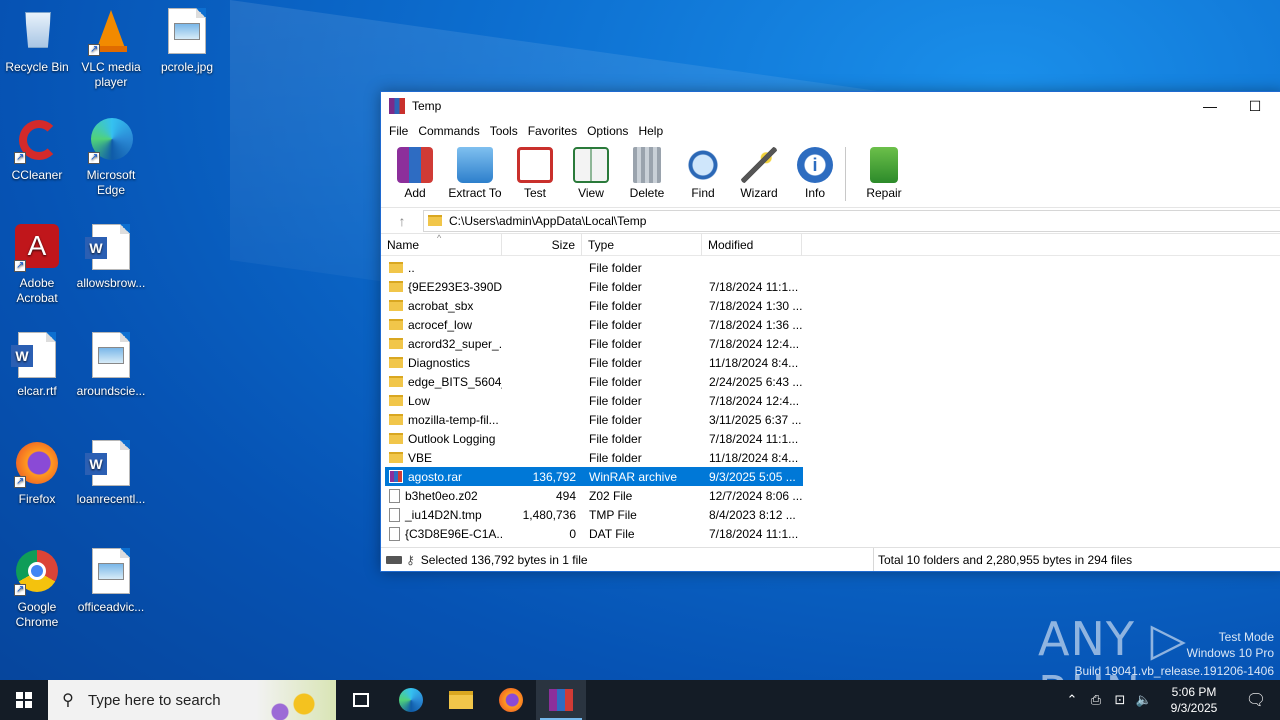 The width and height of the screenshot is (1280, 720). I want to click on cell-type: TMP File, so click(613, 514).